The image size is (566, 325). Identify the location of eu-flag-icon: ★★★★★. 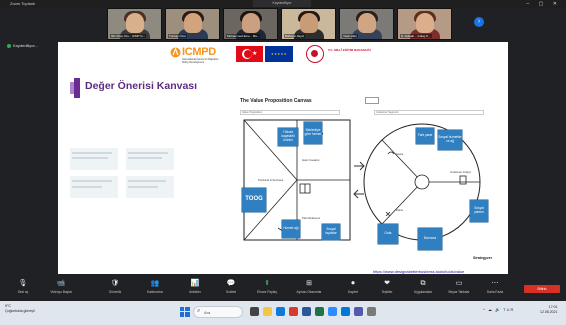
(279, 54).